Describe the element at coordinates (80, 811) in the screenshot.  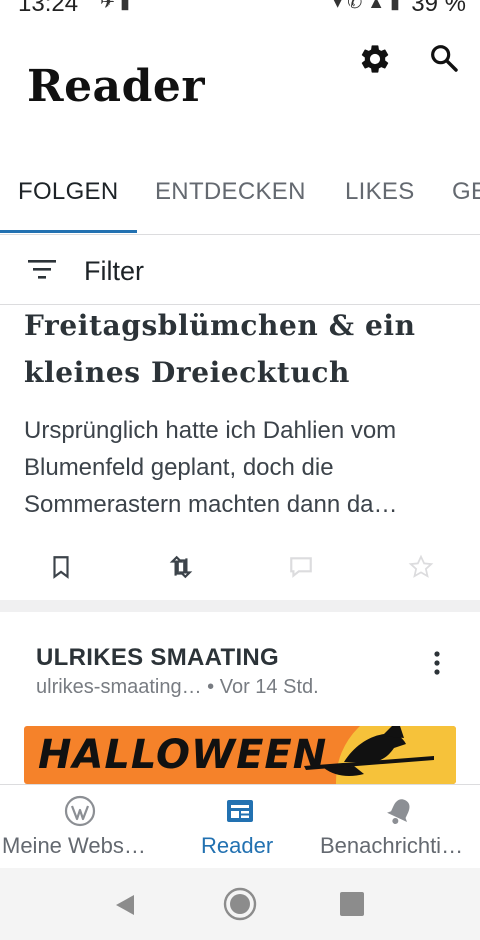
I see `wordpress-icon` at that location.